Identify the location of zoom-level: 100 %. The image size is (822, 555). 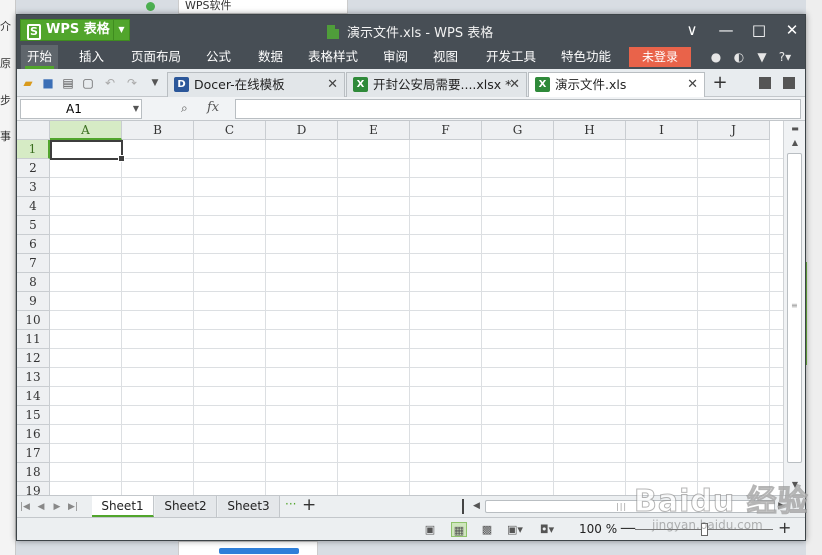
(598, 529).